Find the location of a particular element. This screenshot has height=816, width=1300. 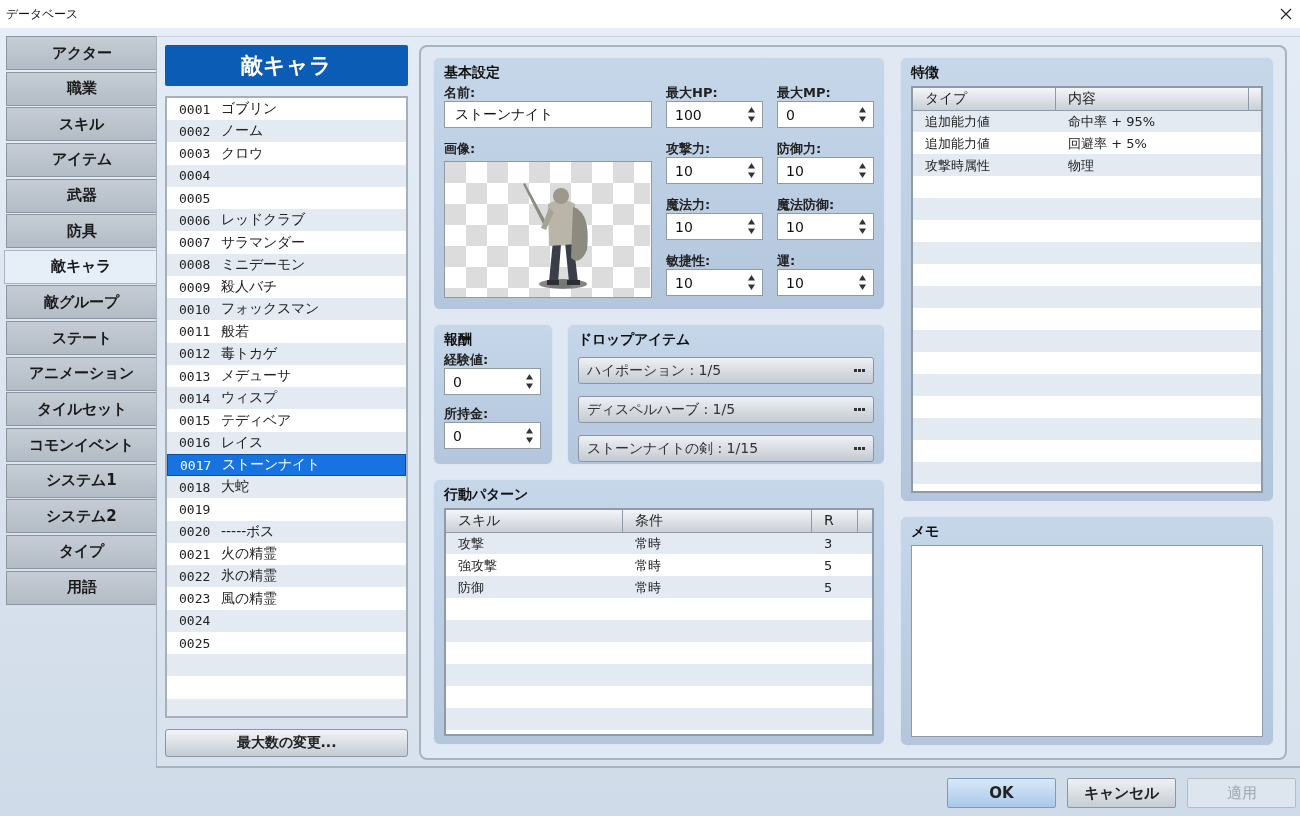

field-label: 経験値: is located at coordinates (466, 359).